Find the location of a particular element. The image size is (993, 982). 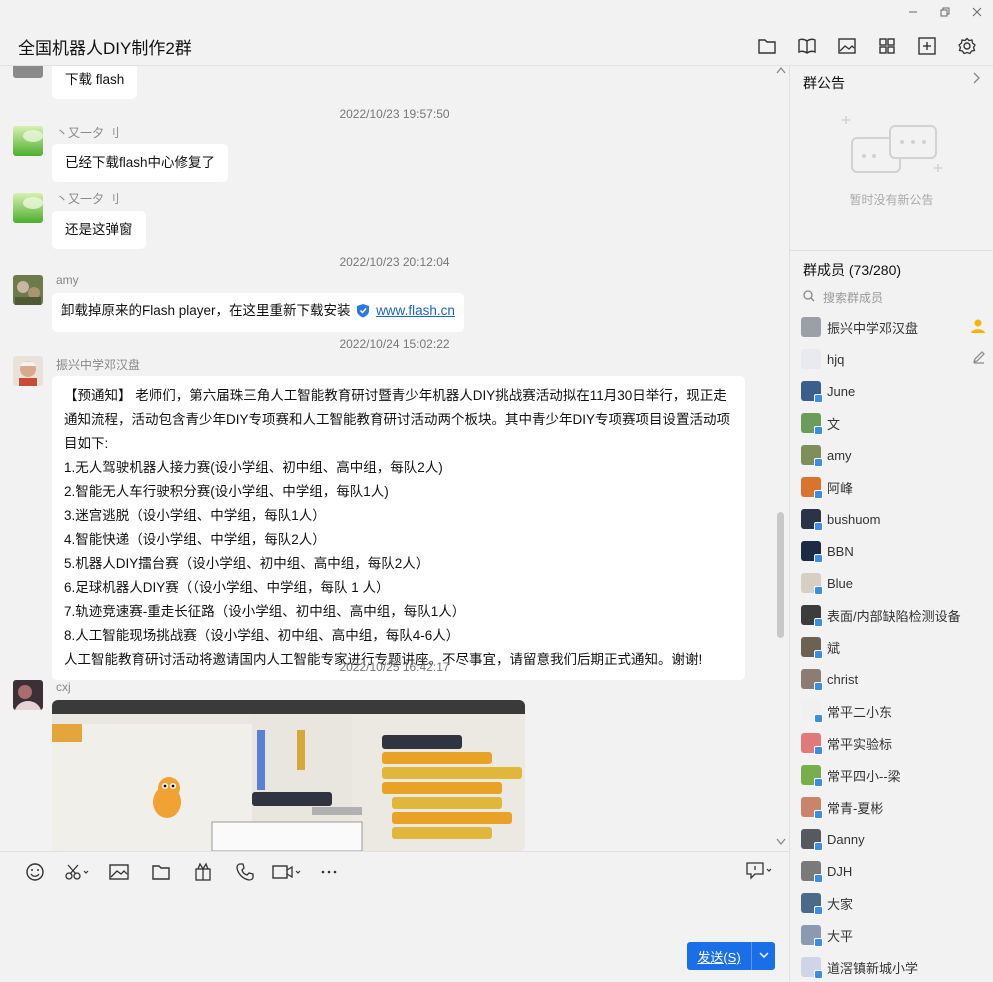

member-name: 常青-夏彬 is located at coordinates (855, 808).